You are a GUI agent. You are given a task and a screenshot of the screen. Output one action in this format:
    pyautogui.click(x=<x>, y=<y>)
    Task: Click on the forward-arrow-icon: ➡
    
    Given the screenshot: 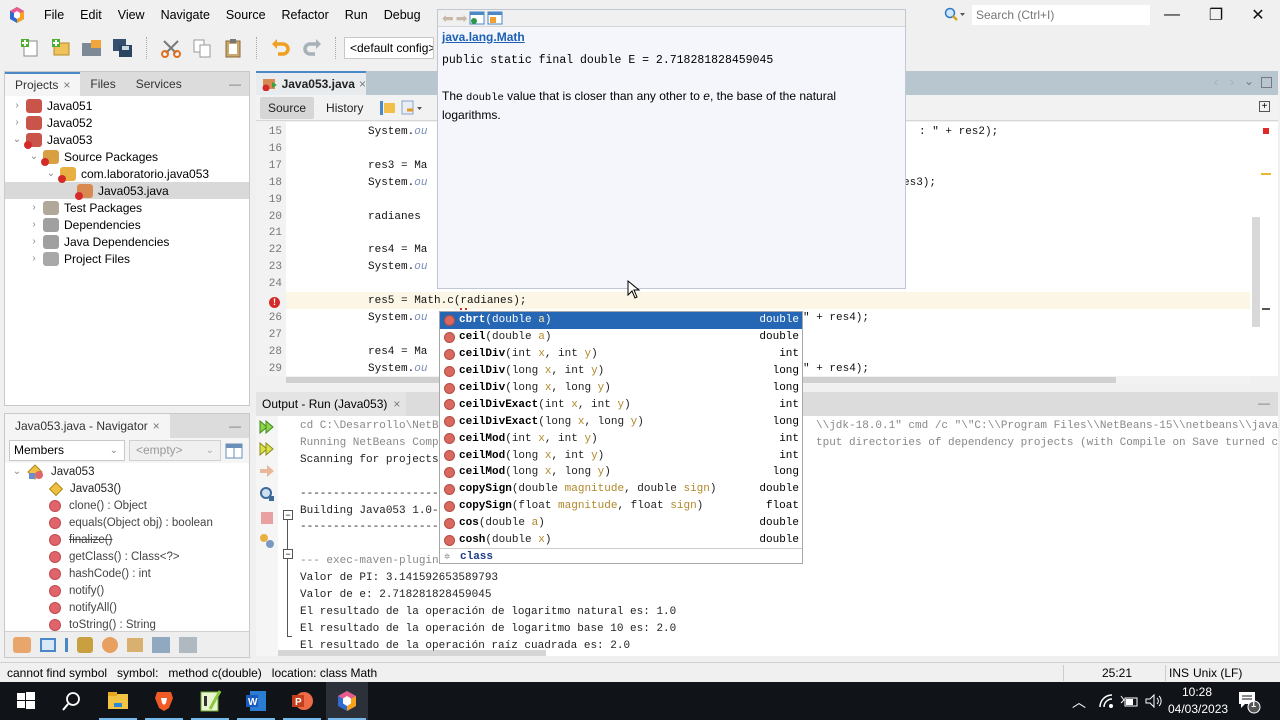 What is the action you would take?
    pyautogui.click(x=462, y=18)
    